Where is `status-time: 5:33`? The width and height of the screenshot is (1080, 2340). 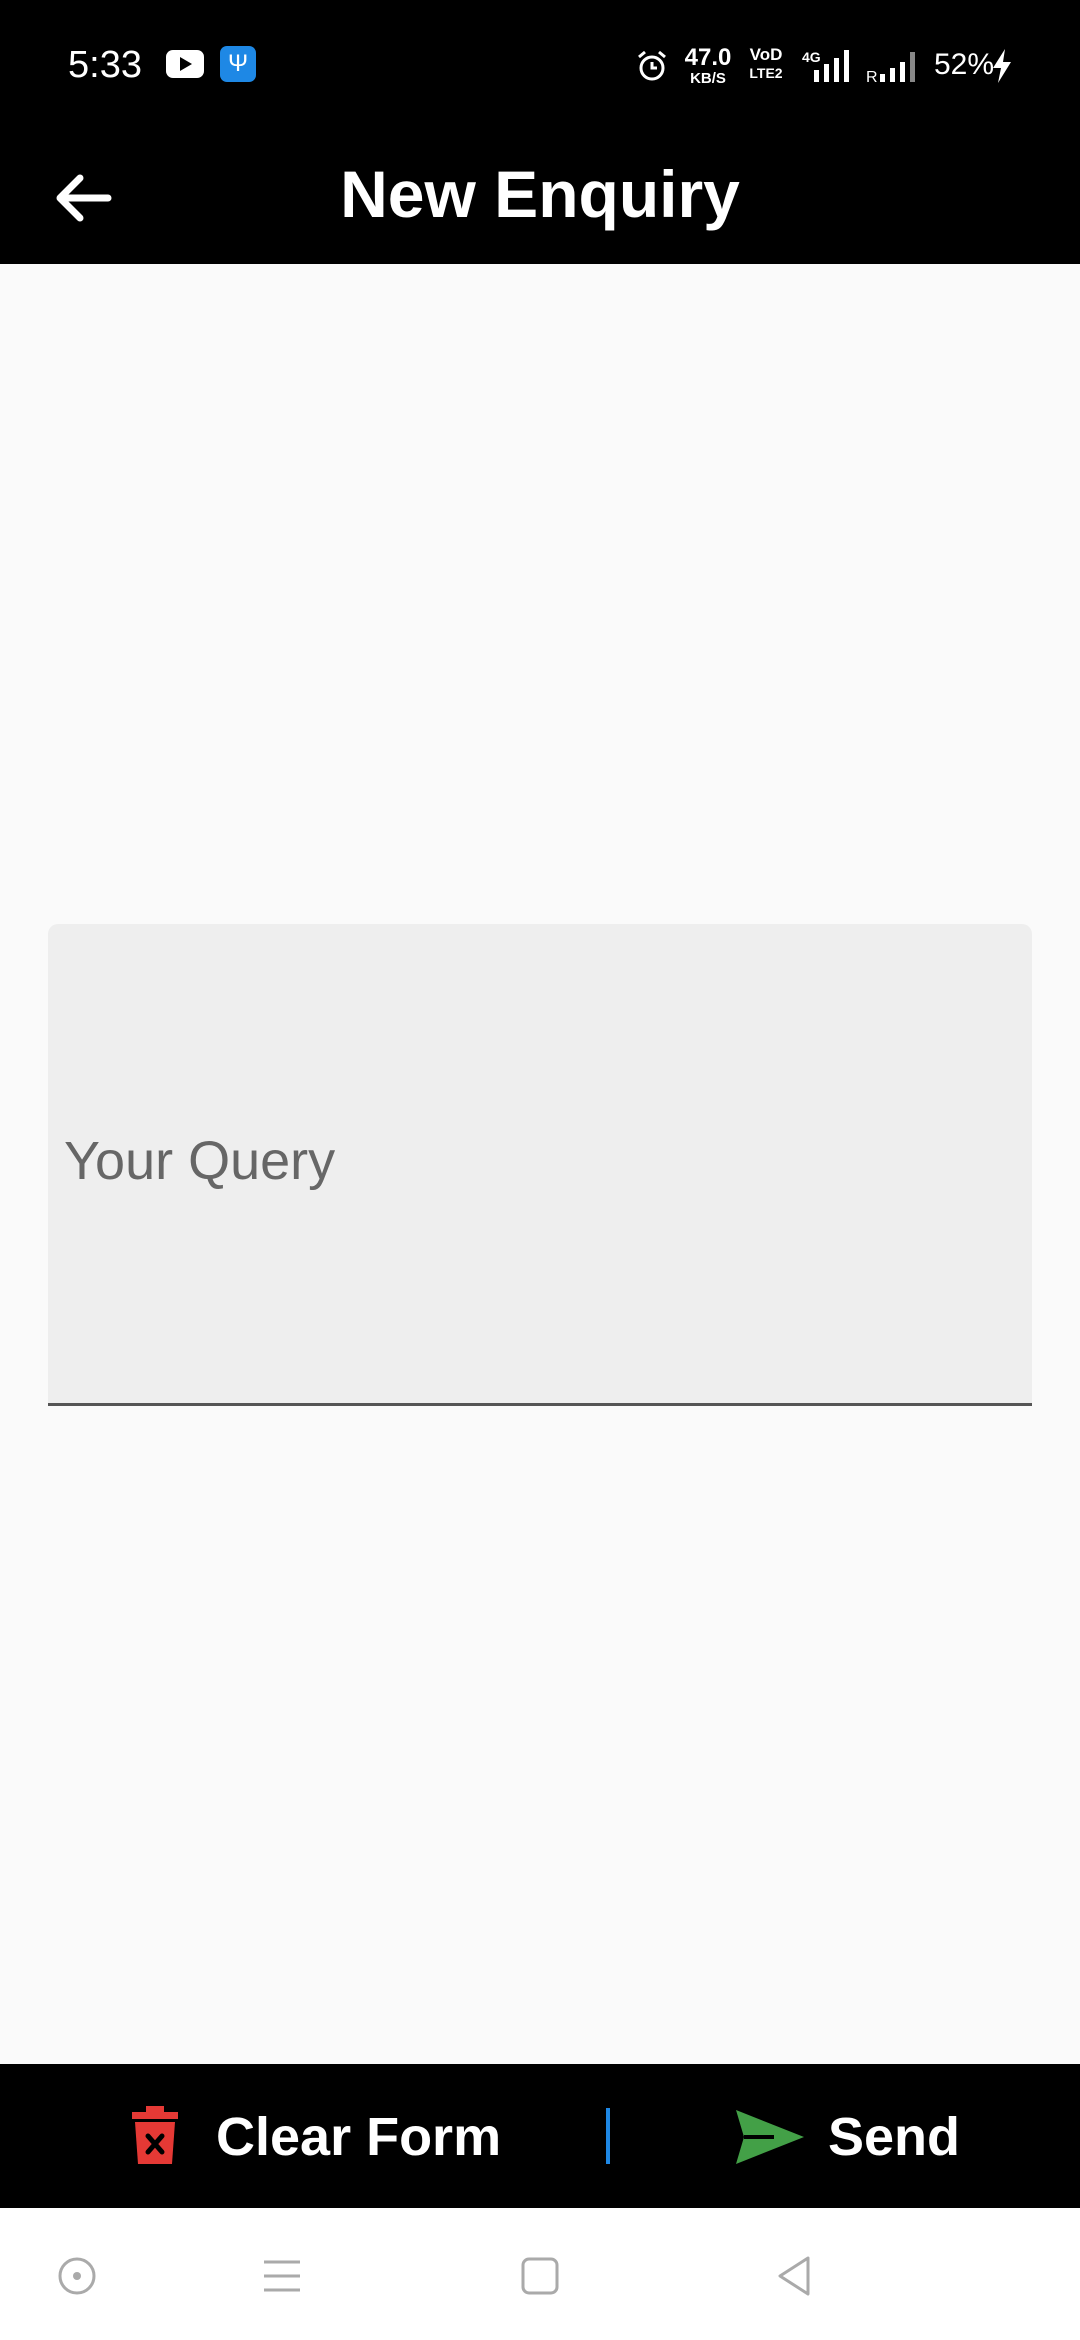
status-time: 5:33 is located at coordinates (105, 65).